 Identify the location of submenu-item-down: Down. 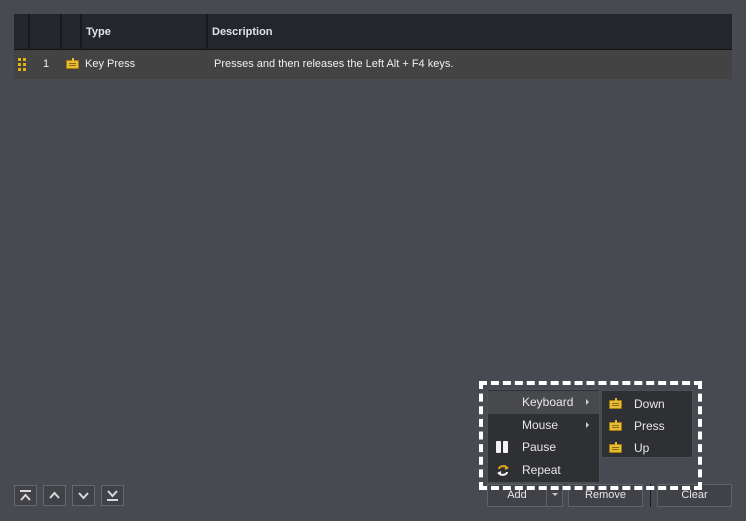
(647, 404).